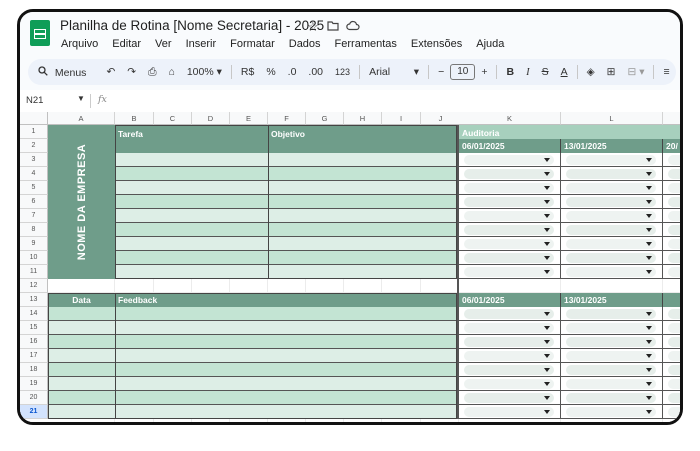 The height and width of the screenshot is (451, 700). I want to click on menu-dados: Dados, so click(305, 44).